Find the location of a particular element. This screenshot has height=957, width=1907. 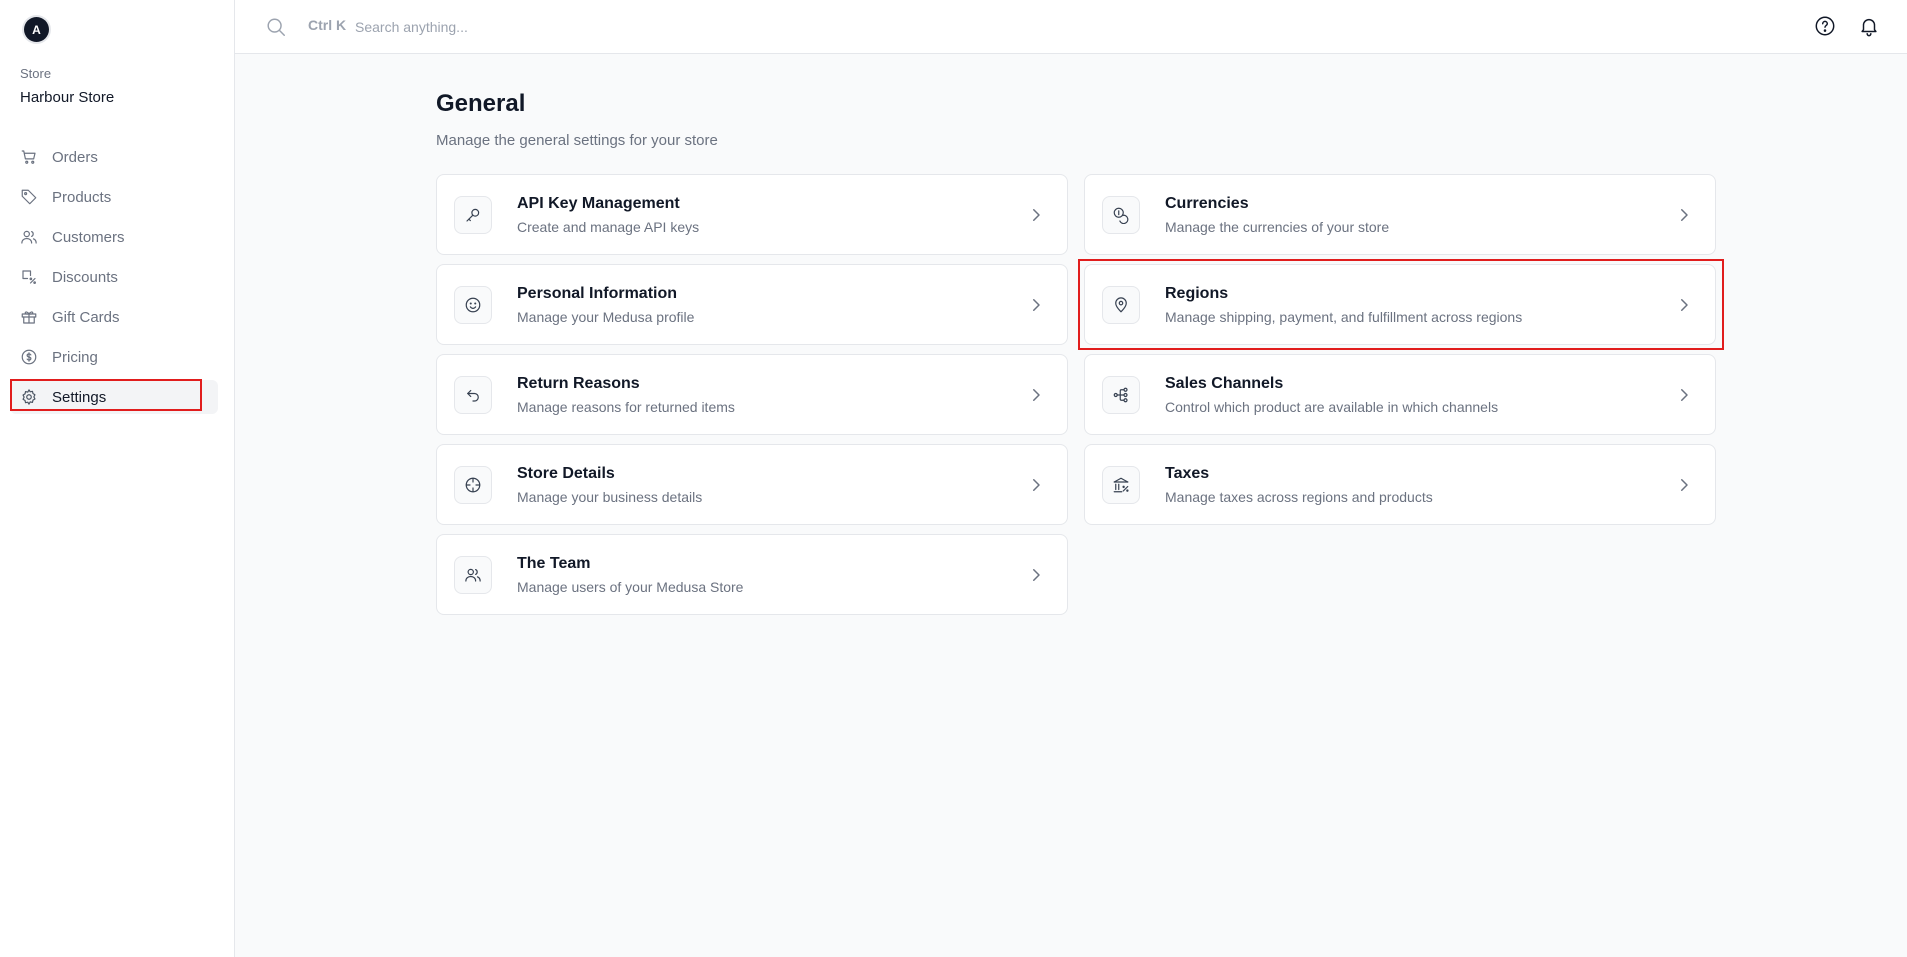

sidebar-item-orders: Orders is located at coordinates (114, 157).